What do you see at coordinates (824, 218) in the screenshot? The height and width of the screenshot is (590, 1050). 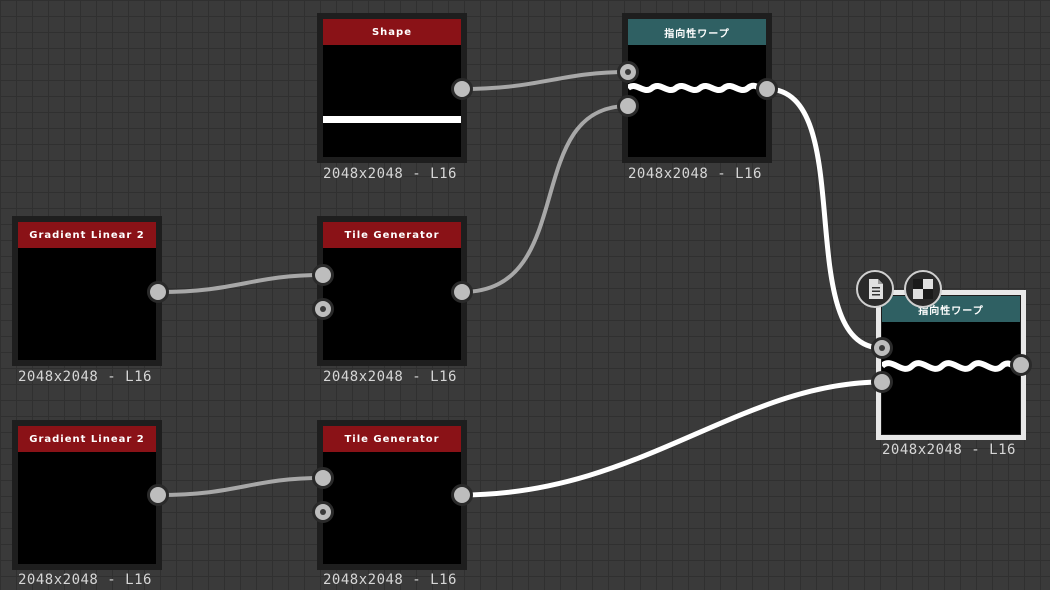 I see `wire-warp1-to-warp2` at bounding box center [824, 218].